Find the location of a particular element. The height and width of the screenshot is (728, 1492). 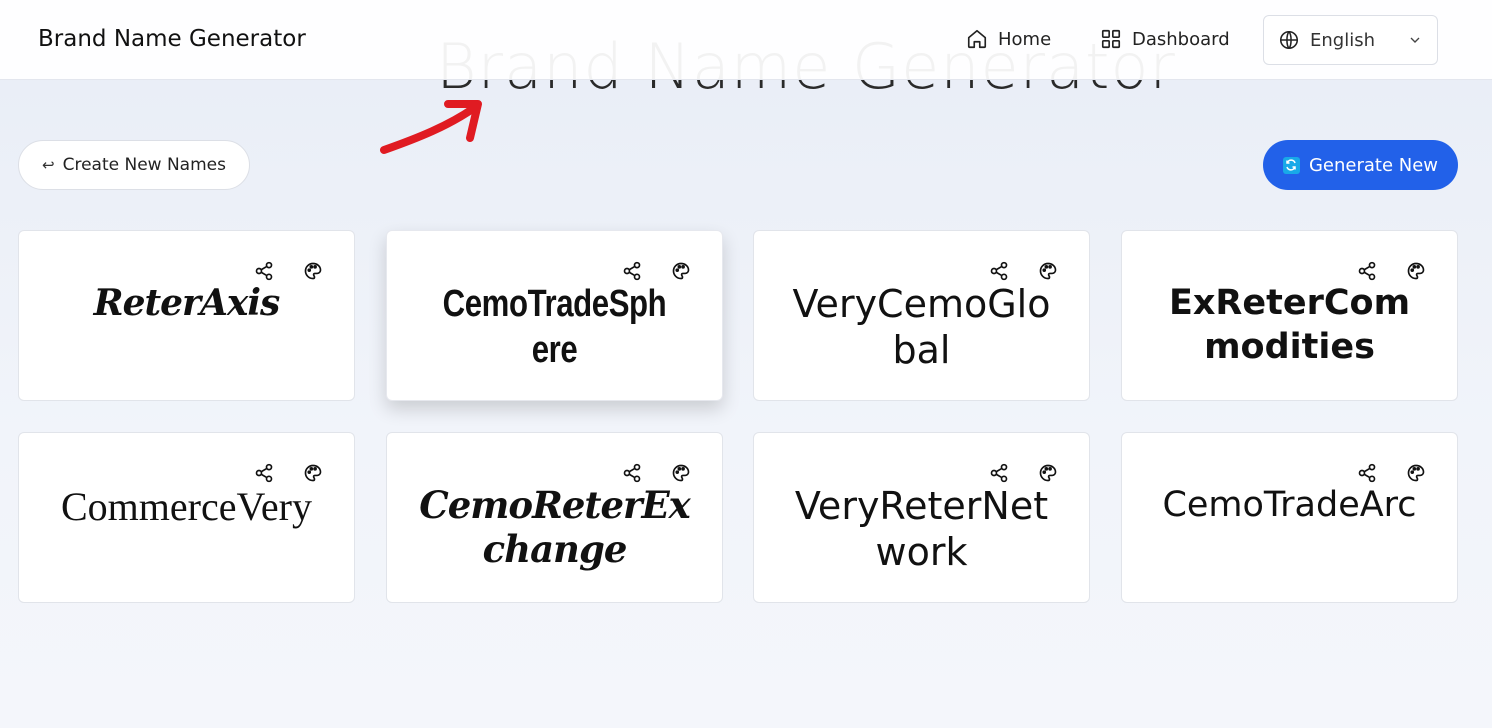

brand-logo-text: Brand Name Generator is located at coordinates (172, 39).